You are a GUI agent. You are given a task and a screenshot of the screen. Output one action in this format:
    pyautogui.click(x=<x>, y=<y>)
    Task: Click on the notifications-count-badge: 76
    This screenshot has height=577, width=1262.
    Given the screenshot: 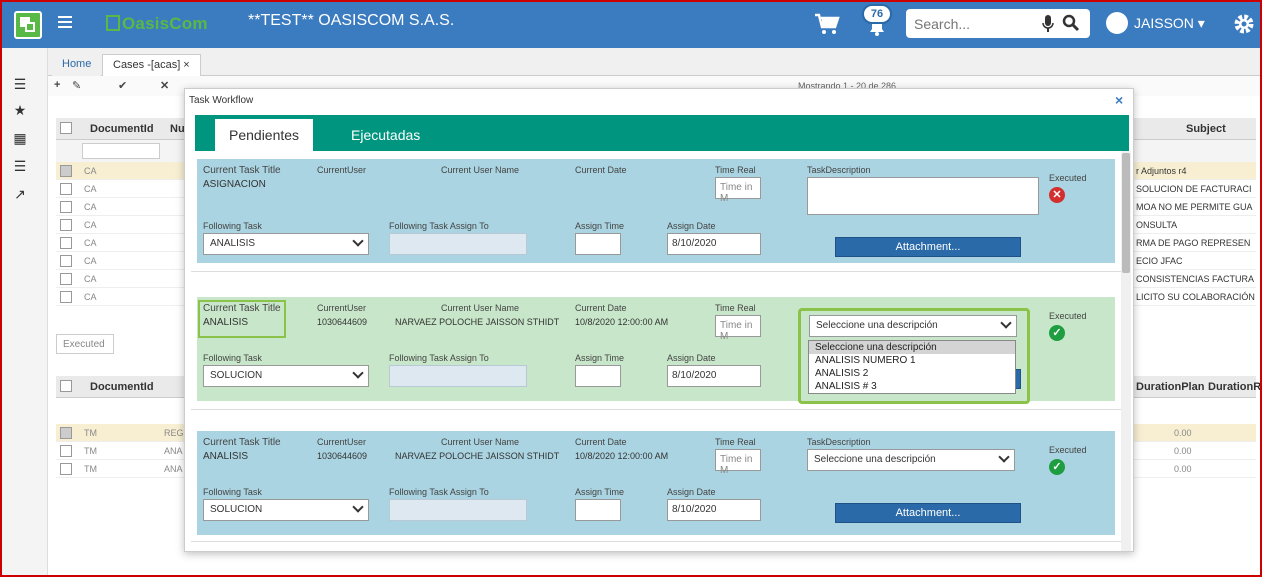 What is the action you would take?
    pyautogui.click(x=877, y=14)
    